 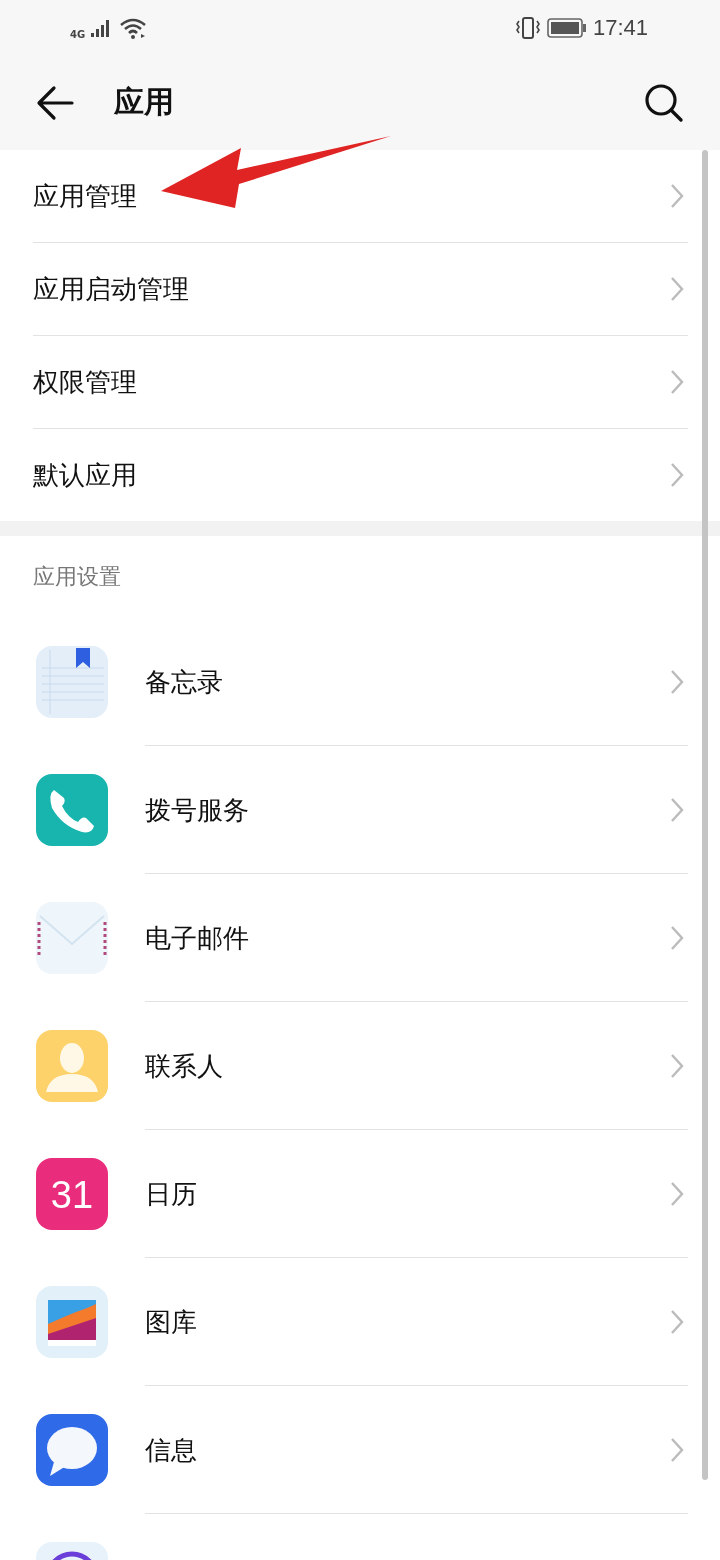 What do you see at coordinates (566, 27) in the screenshot?
I see `battery-icon` at bounding box center [566, 27].